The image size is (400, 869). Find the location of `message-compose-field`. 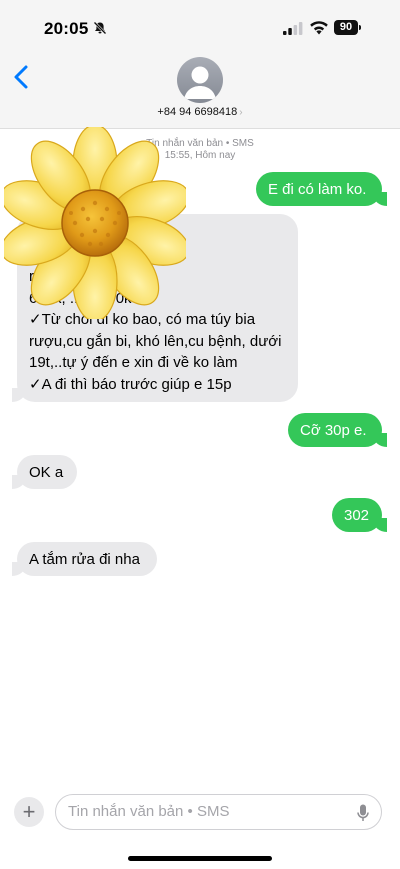

message-compose-field is located at coordinates (218, 812).